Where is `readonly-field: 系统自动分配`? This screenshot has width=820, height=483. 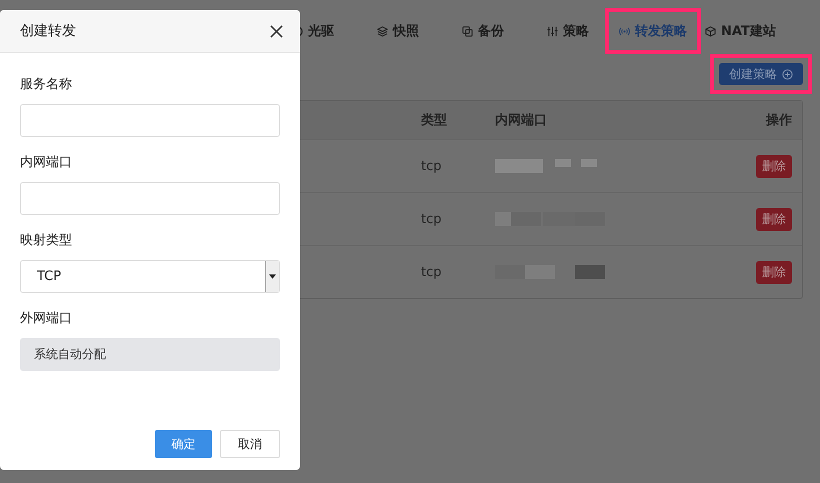 readonly-field: 系统自动分配 is located at coordinates (150, 354).